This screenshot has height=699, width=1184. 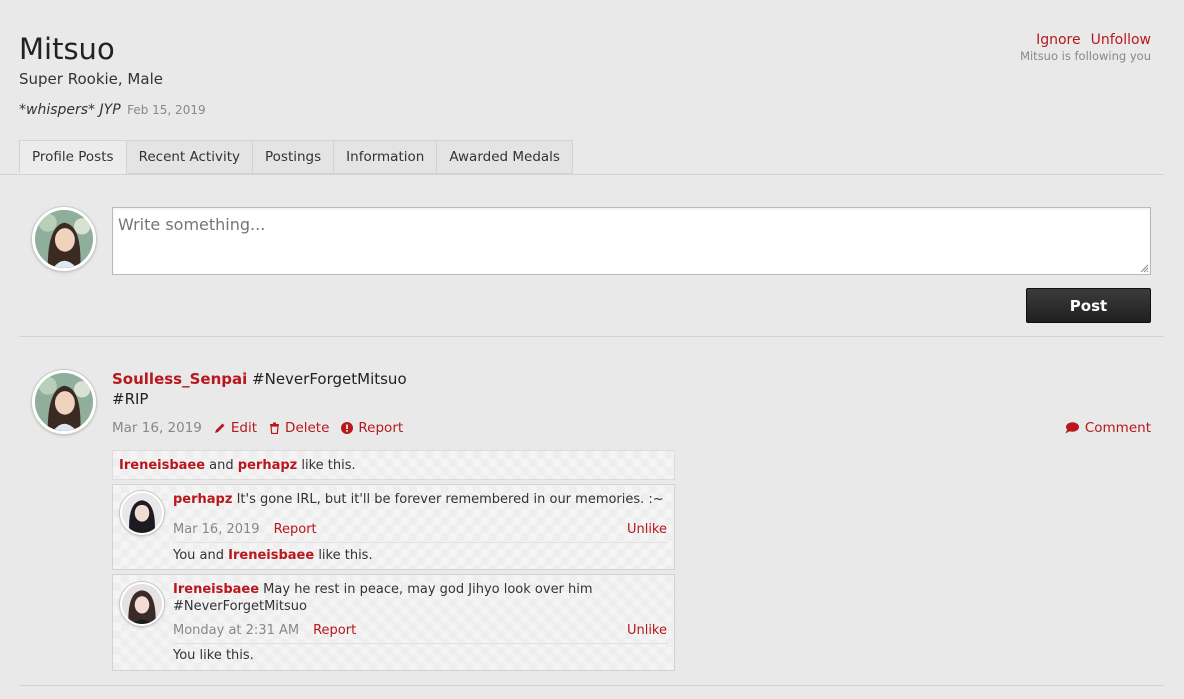 What do you see at coordinates (216, 529) in the screenshot?
I see `comment-time: Mar 16, 2019` at bounding box center [216, 529].